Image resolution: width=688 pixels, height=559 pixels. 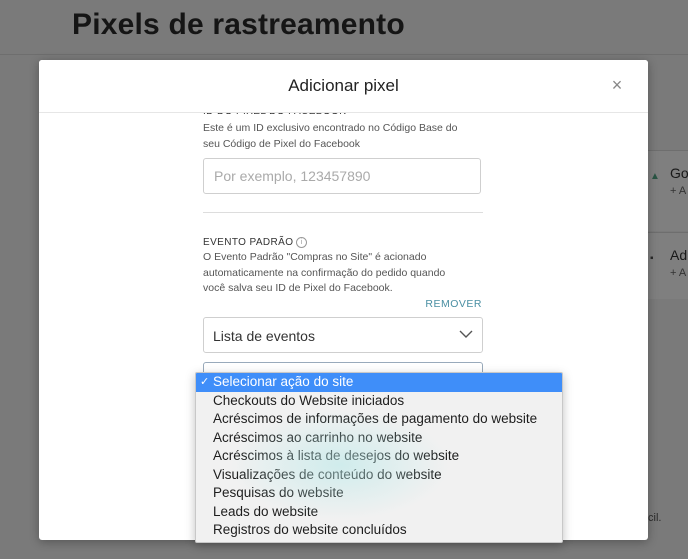 I want to click on section-divider, so click(x=343, y=212).